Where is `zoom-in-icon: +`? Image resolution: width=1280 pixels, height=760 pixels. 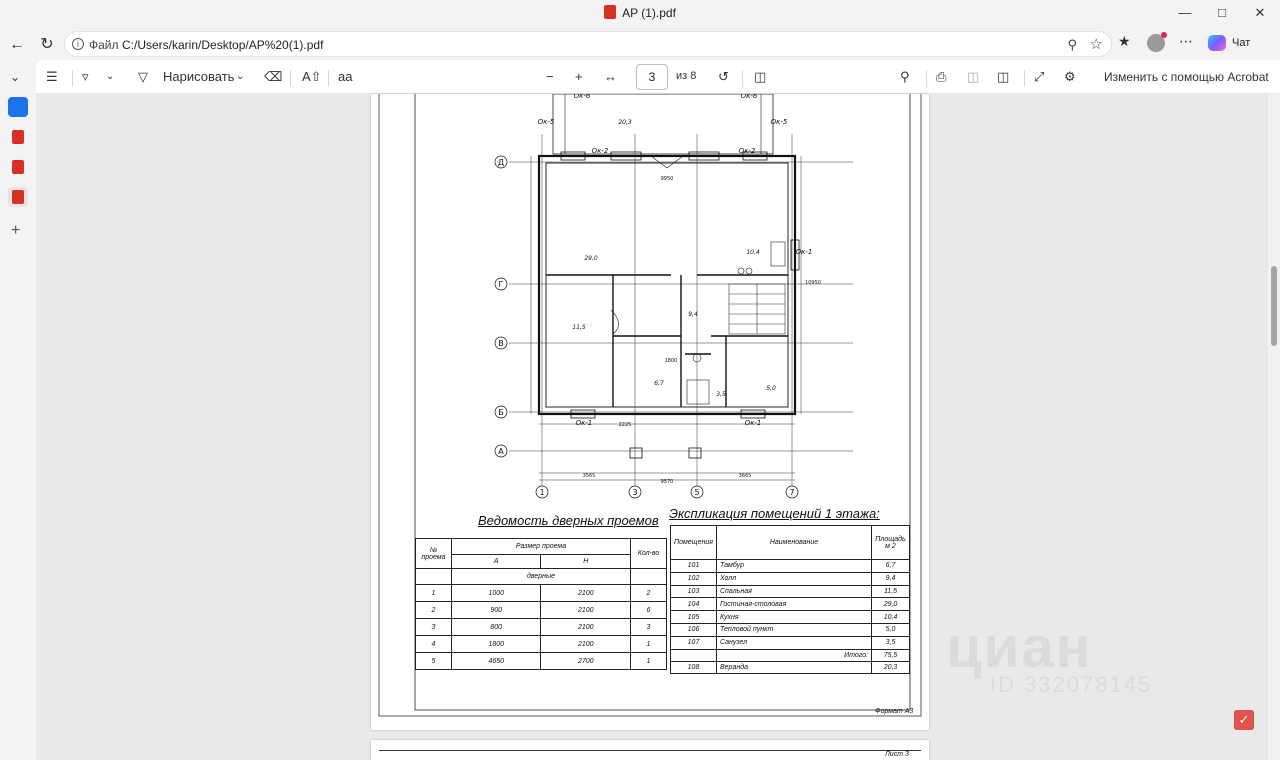
zoom-in-icon: + is located at coordinates (579, 76).